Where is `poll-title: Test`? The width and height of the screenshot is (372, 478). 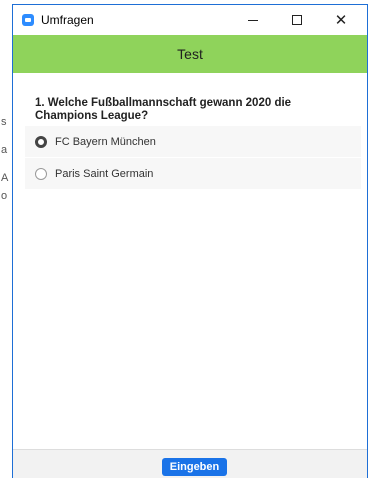
poll-title: Test is located at coordinates (190, 54).